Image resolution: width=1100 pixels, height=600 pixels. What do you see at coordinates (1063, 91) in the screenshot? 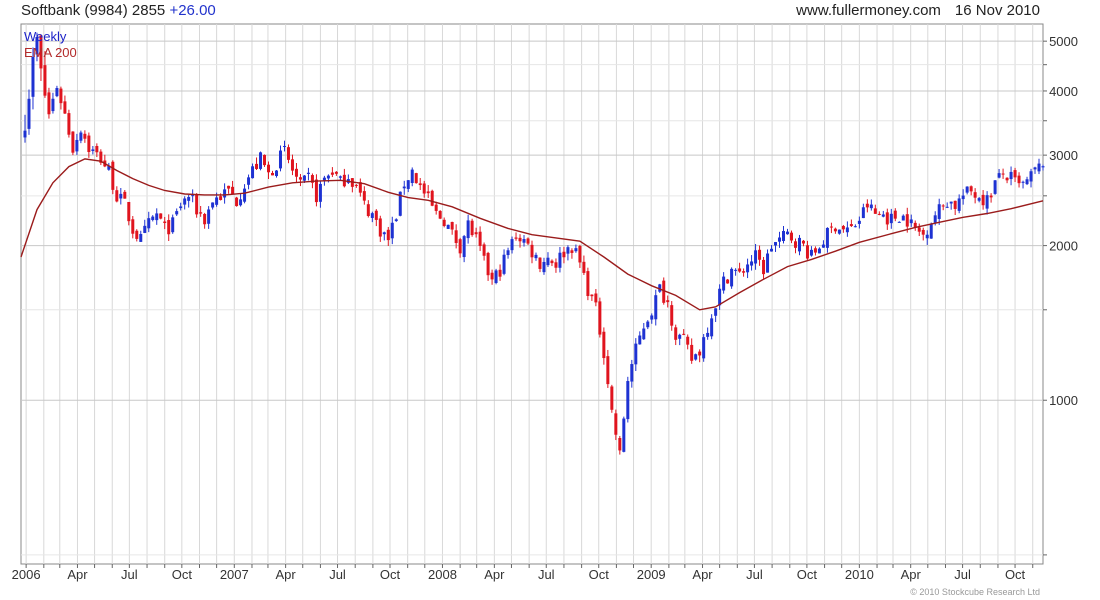
I see `y-tick-label: 4000` at bounding box center [1063, 91].